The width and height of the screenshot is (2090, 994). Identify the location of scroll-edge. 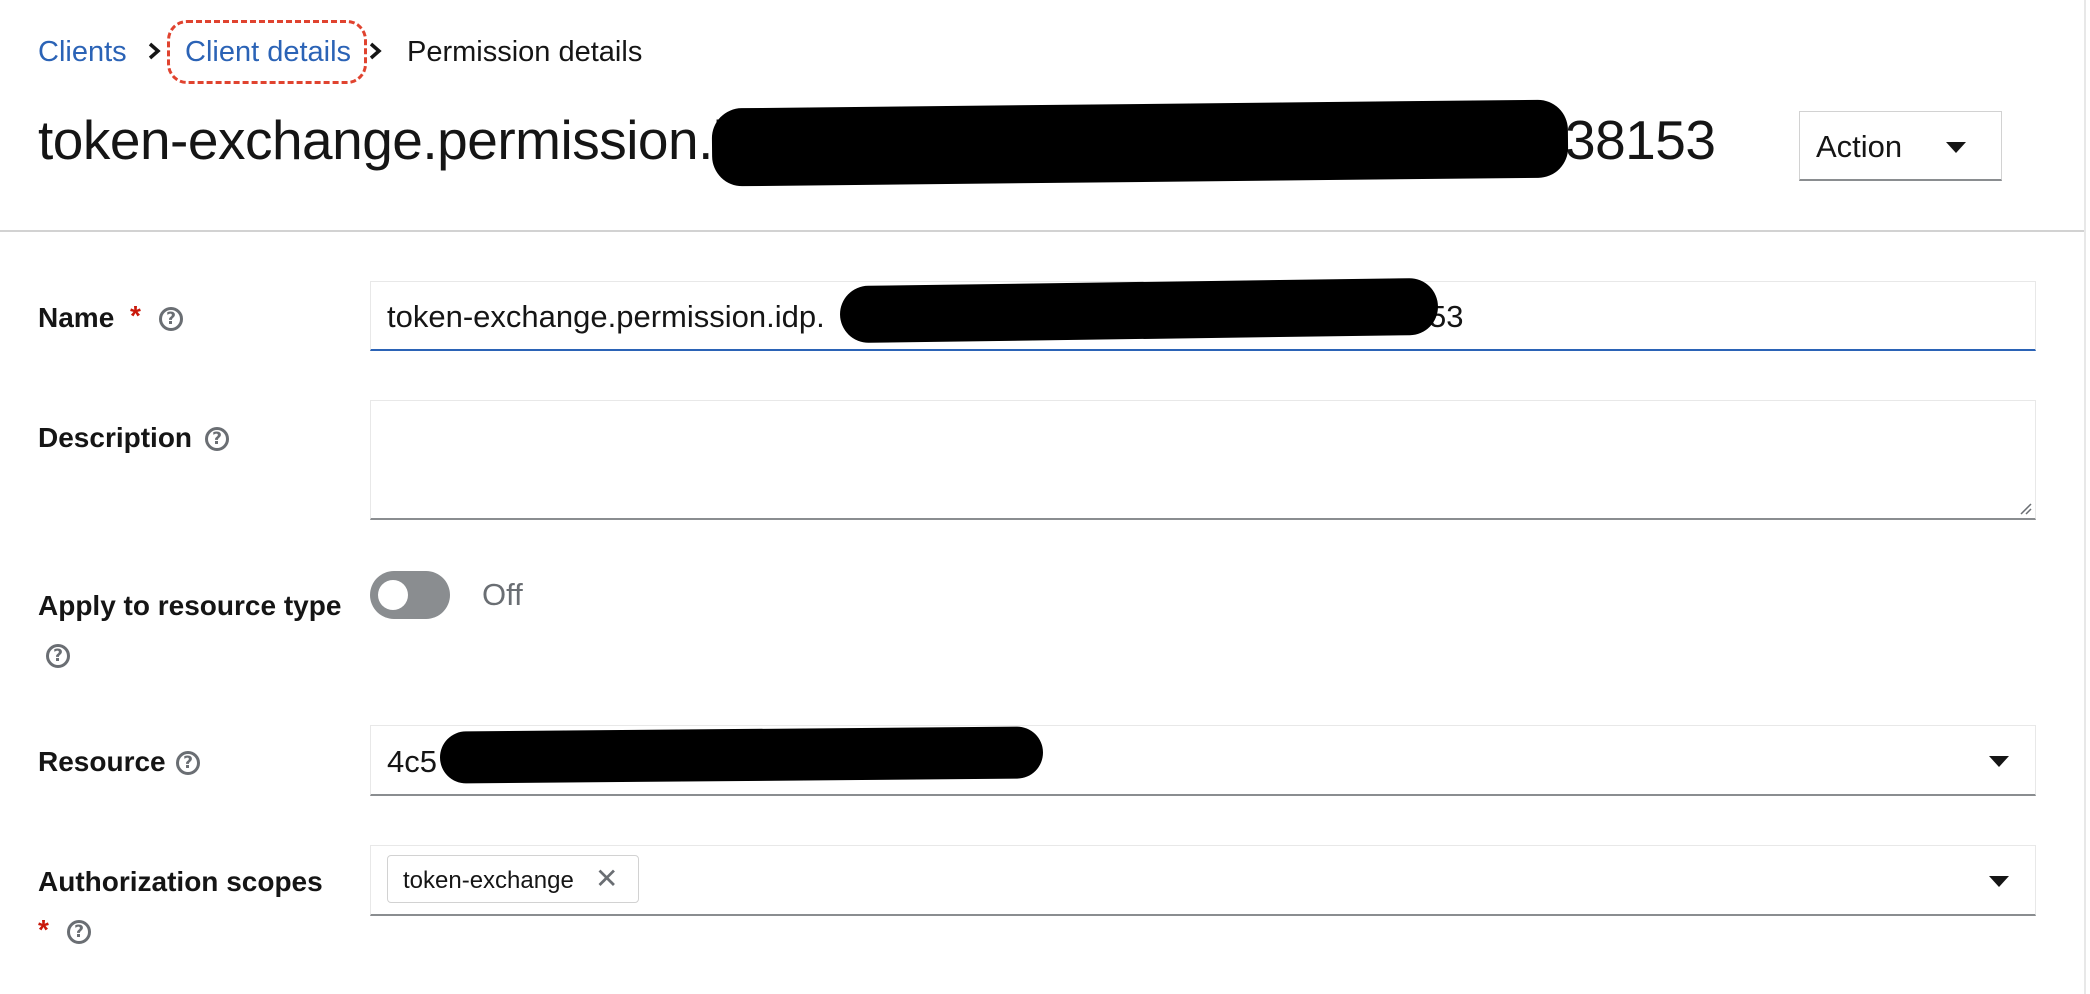
(2085, 497).